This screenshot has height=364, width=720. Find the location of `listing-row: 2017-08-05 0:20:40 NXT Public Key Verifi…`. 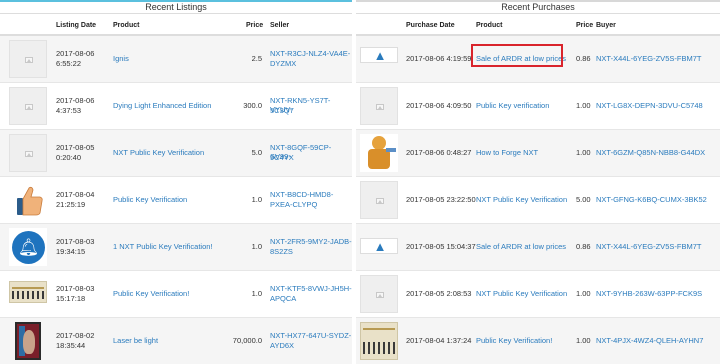

listing-row: 2017-08-05 0:20:40 NXT Public Key Verifi… is located at coordinates (176, 153).